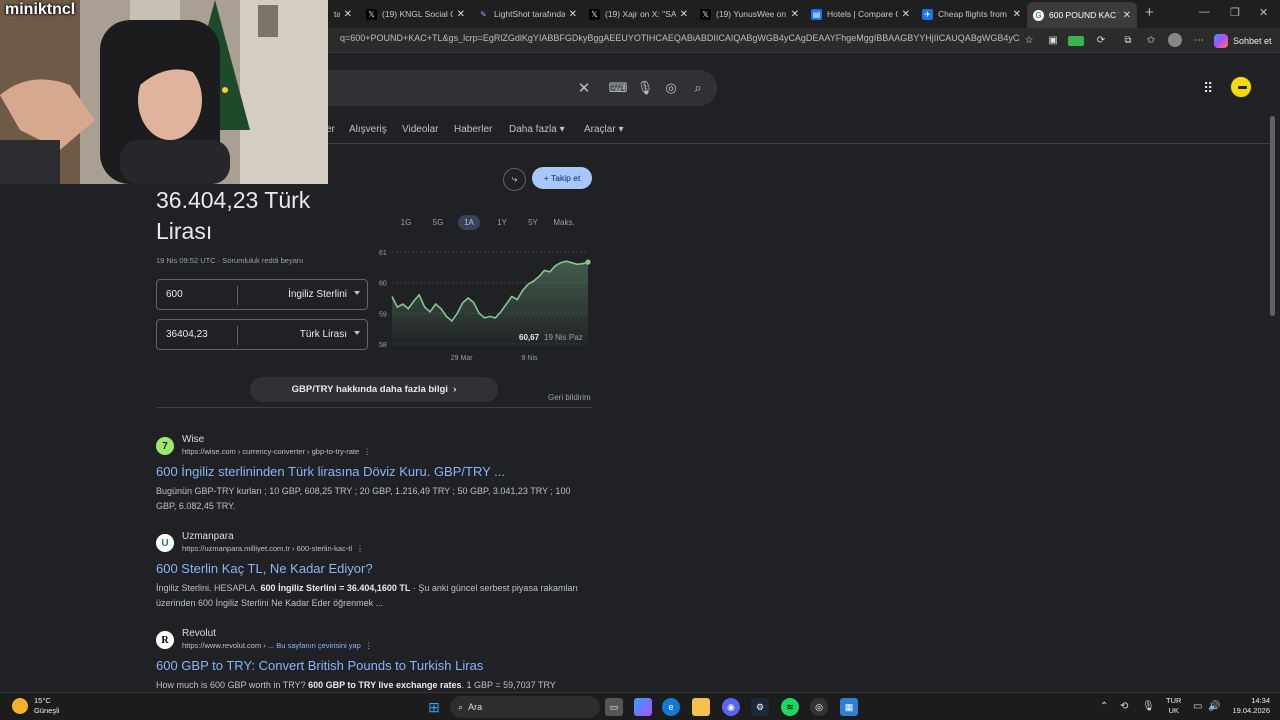 This screenshot has width=1280, height=720. I want to click on from-currency-select: İngiliz Sterlini, so click(317, 294).